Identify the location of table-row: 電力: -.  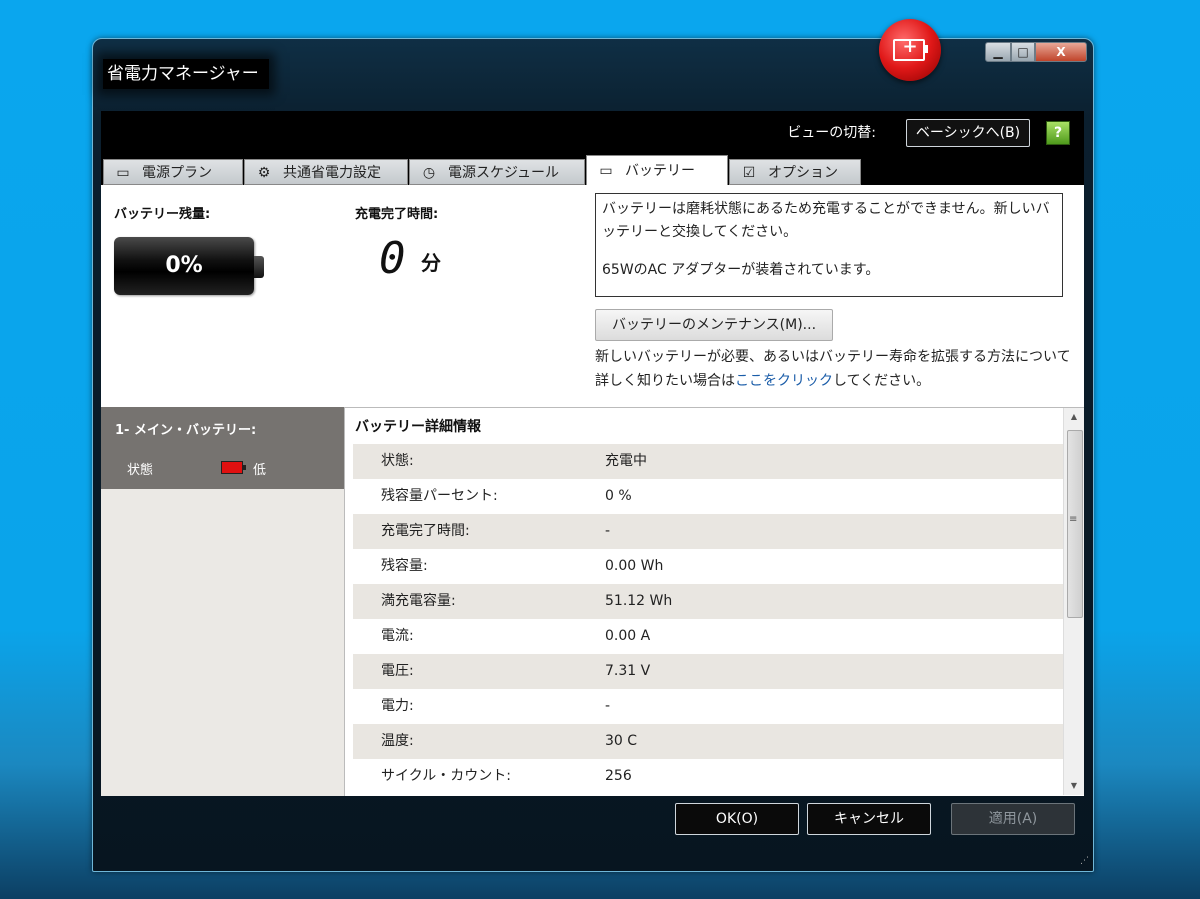
(709, 706).